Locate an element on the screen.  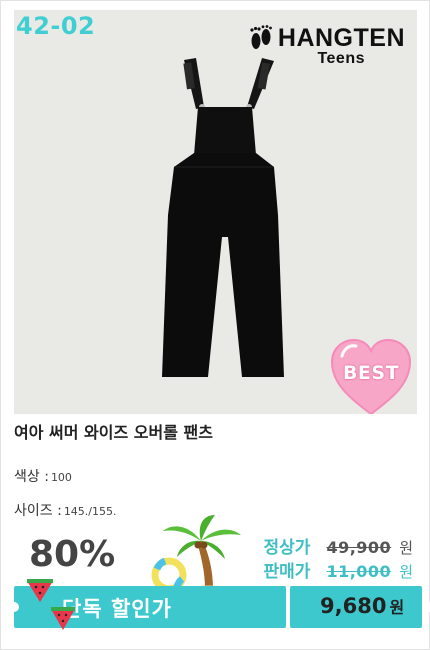
regular-price-row: 정상가 49,900 원 is located at coordinates (338, 545).